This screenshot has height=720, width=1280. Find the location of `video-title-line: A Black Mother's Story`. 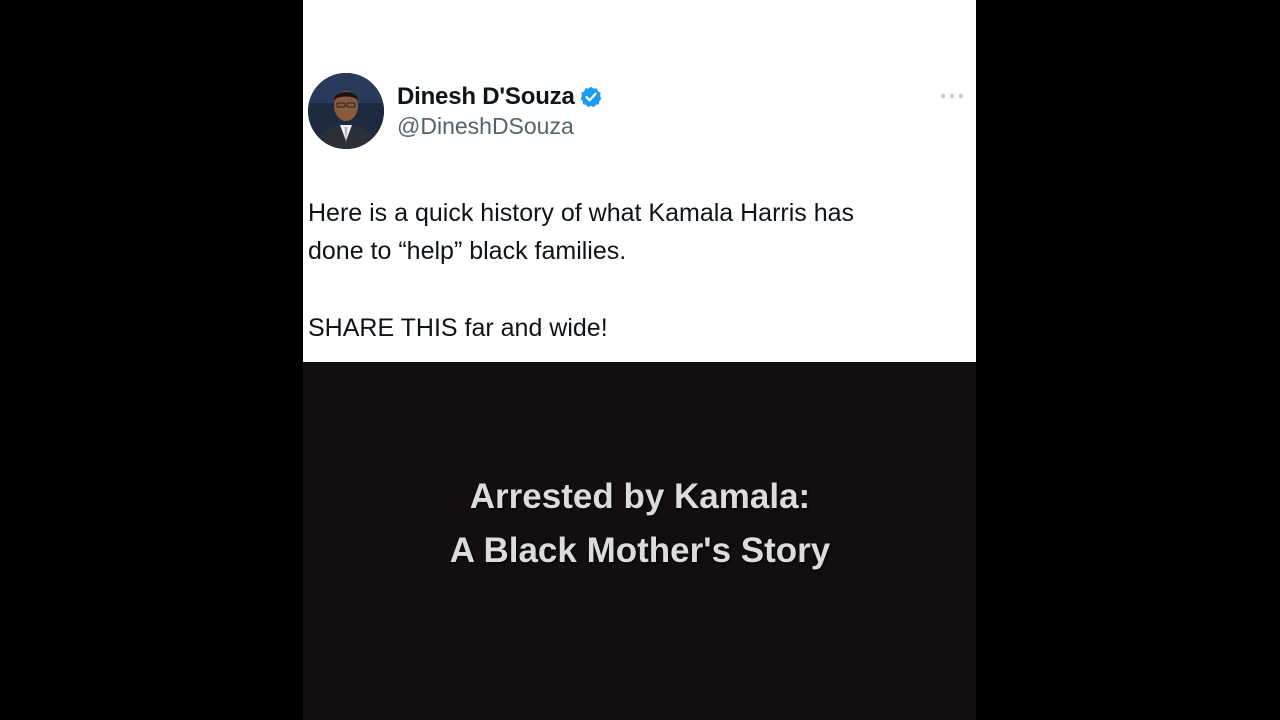

video-title-line: A Black Mother's Story is located at coordinates (640, 550).